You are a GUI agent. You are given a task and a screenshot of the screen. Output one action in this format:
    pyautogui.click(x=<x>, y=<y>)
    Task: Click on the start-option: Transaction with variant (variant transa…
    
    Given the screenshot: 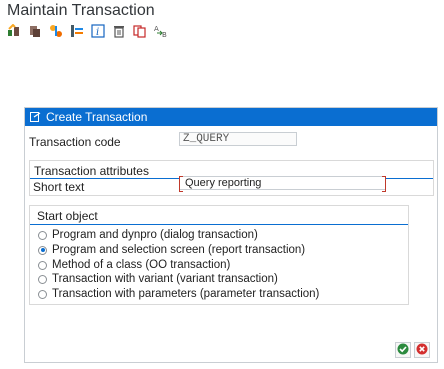 What is the action you would take?
    pyautogui.click(x=158, y=279)
    